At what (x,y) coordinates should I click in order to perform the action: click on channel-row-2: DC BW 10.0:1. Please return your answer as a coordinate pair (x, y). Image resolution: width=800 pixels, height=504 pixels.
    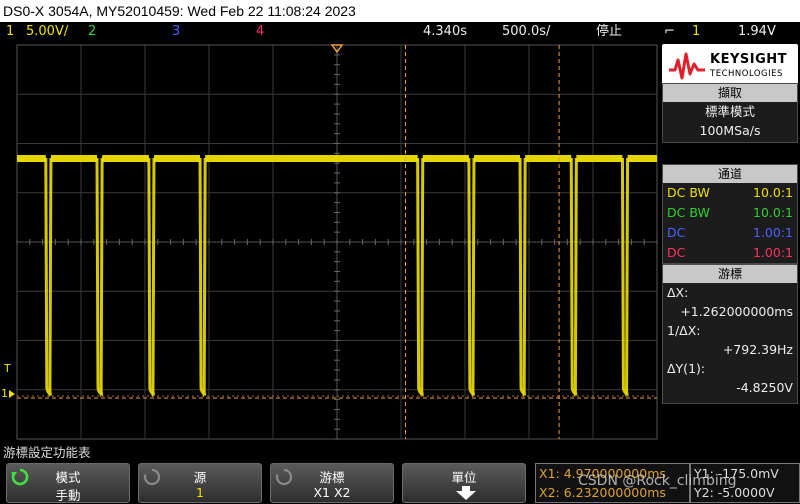
    Looking at the image, I should click on (730, 213).